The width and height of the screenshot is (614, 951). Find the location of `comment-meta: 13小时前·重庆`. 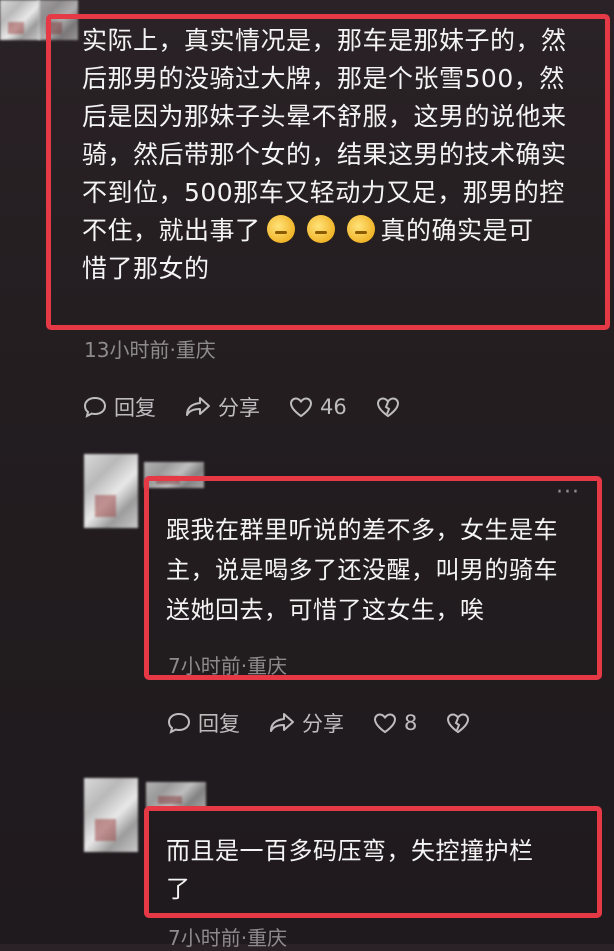

comment-meta: 13小时前·重庆 is located at coordinates (150, 350).